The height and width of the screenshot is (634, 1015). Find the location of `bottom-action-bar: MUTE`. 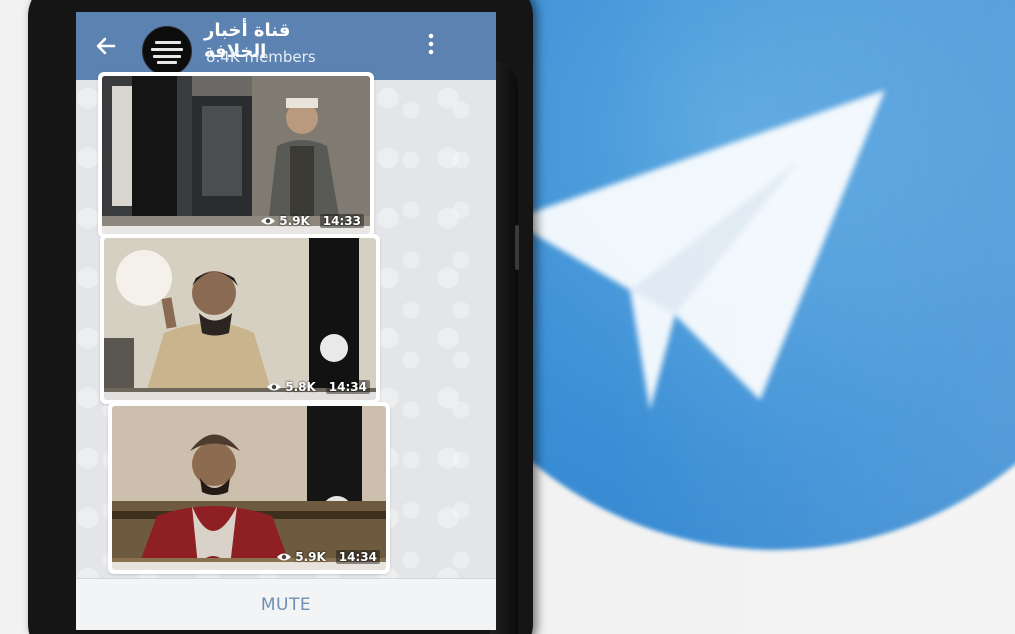

bottom-action-bar: MUTE is located at coordinates (286, 604).